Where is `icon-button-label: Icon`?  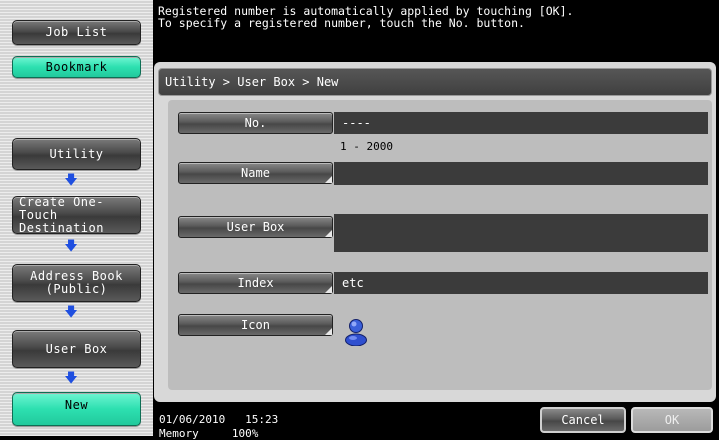 icon-button-label: Icon is located at coordinates (255, 325).